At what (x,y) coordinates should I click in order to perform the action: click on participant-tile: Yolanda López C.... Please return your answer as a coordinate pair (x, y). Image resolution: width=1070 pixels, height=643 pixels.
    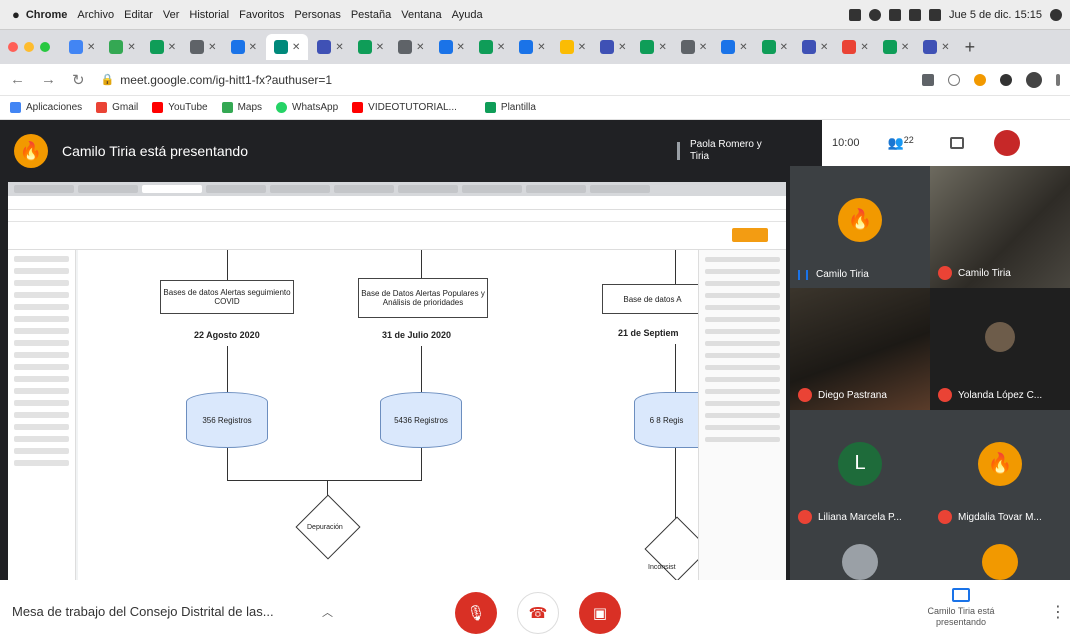
    Looking at the image, I should click on (1000, 349).